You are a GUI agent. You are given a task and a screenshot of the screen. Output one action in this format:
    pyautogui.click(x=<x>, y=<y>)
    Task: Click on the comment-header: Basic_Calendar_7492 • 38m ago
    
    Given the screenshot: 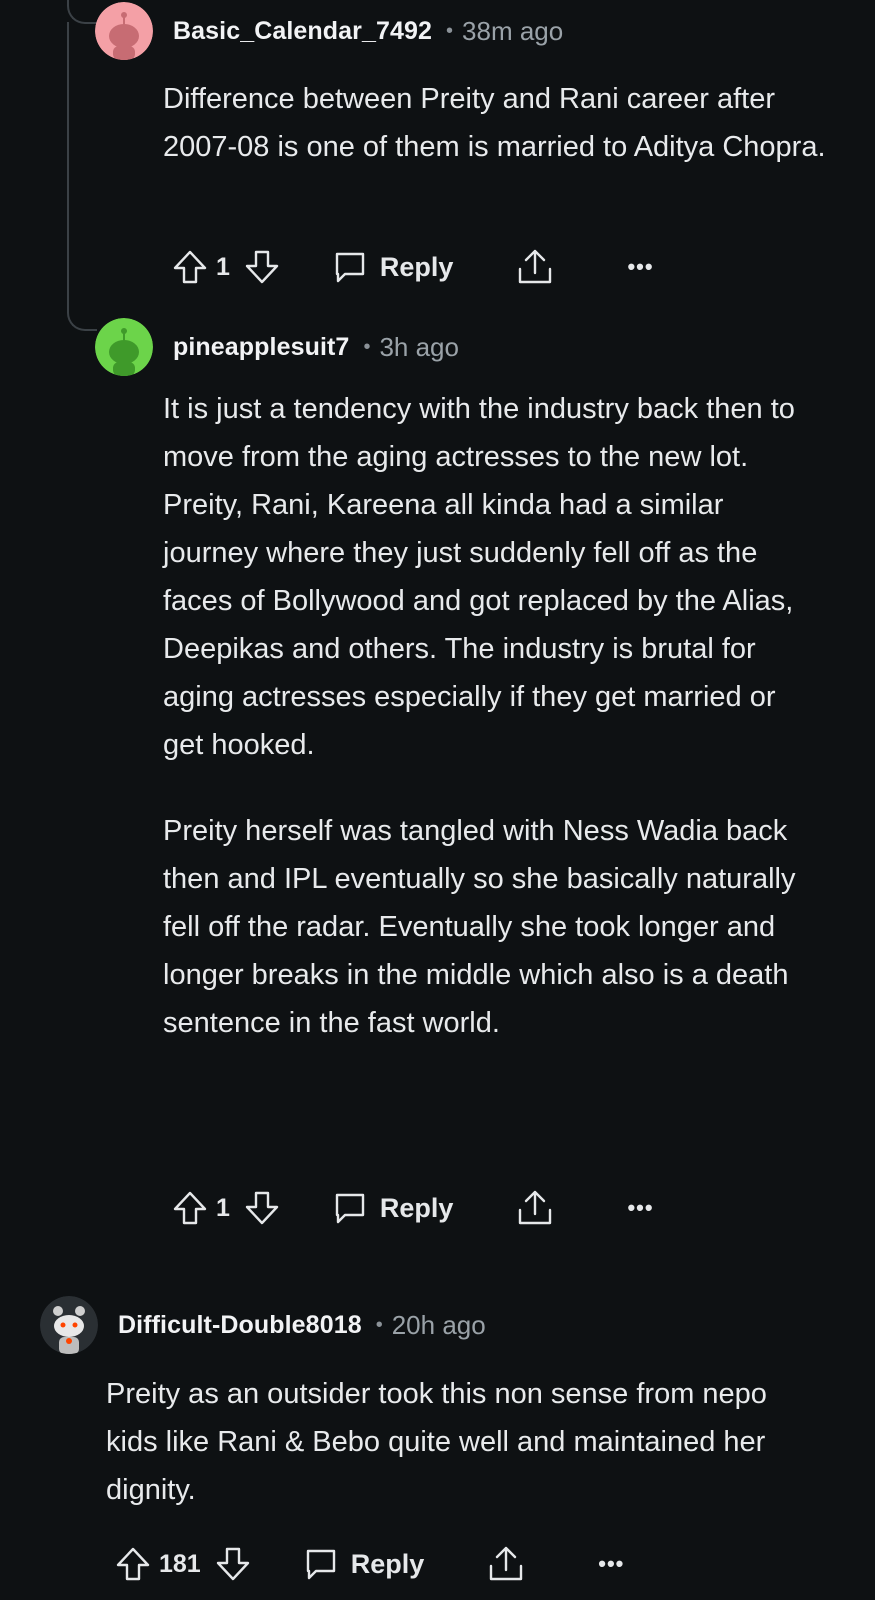 What is the action you would take?
    pyautogui.click(x=329, y=31)
    